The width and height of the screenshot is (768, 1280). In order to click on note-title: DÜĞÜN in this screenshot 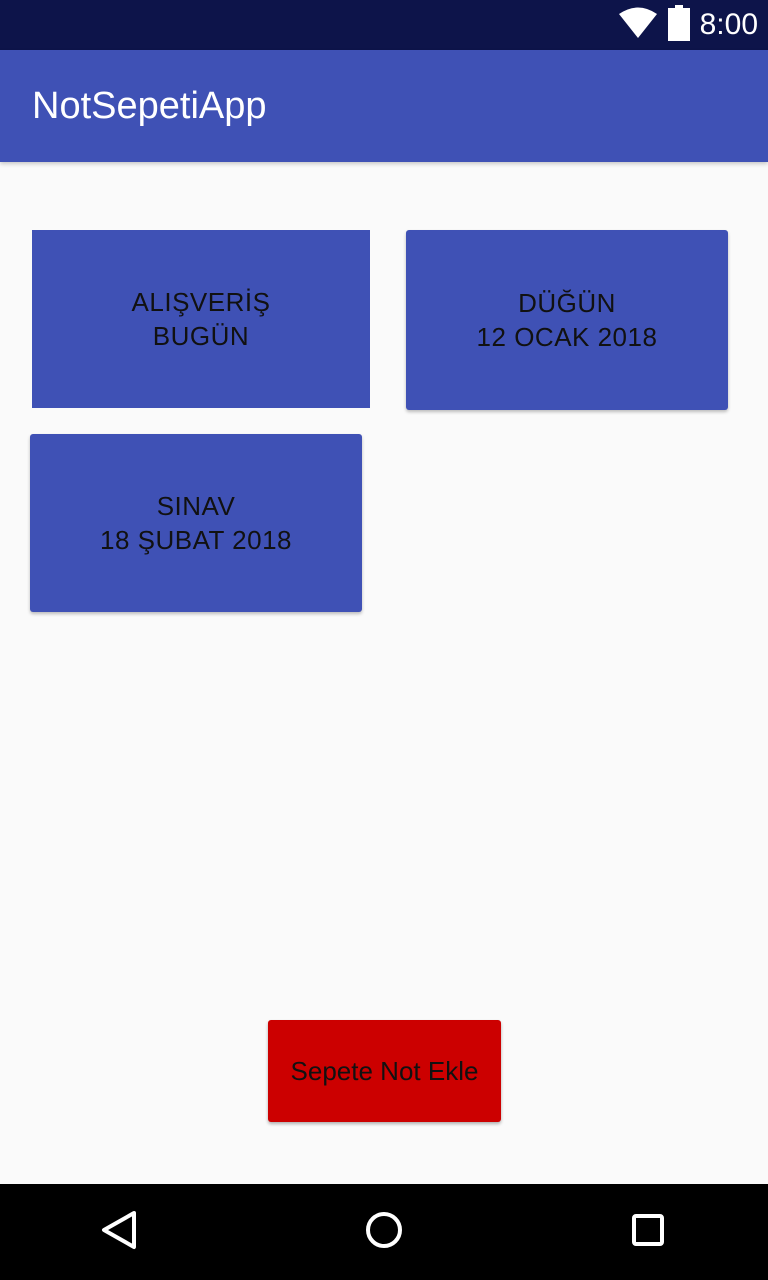, I will do `click(567, 303)`.